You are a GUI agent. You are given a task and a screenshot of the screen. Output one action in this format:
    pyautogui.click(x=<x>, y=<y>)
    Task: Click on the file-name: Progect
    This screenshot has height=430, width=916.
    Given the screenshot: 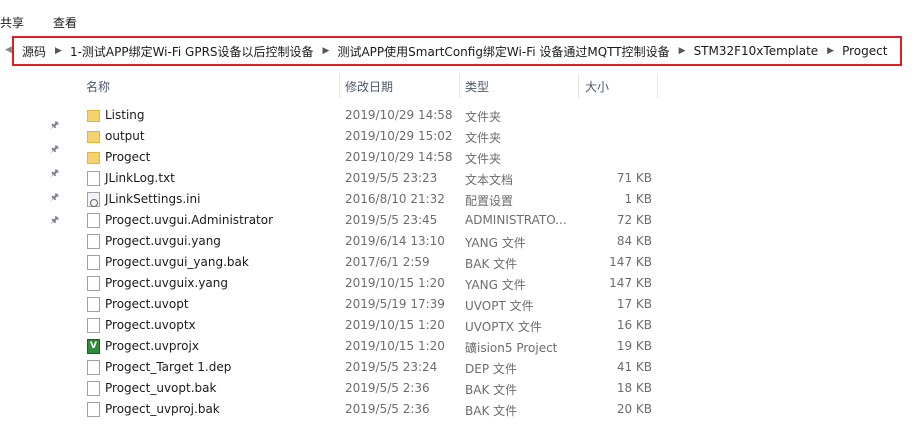 What is the action you would take?
    pyautogui.click(x=128, y=157)
    